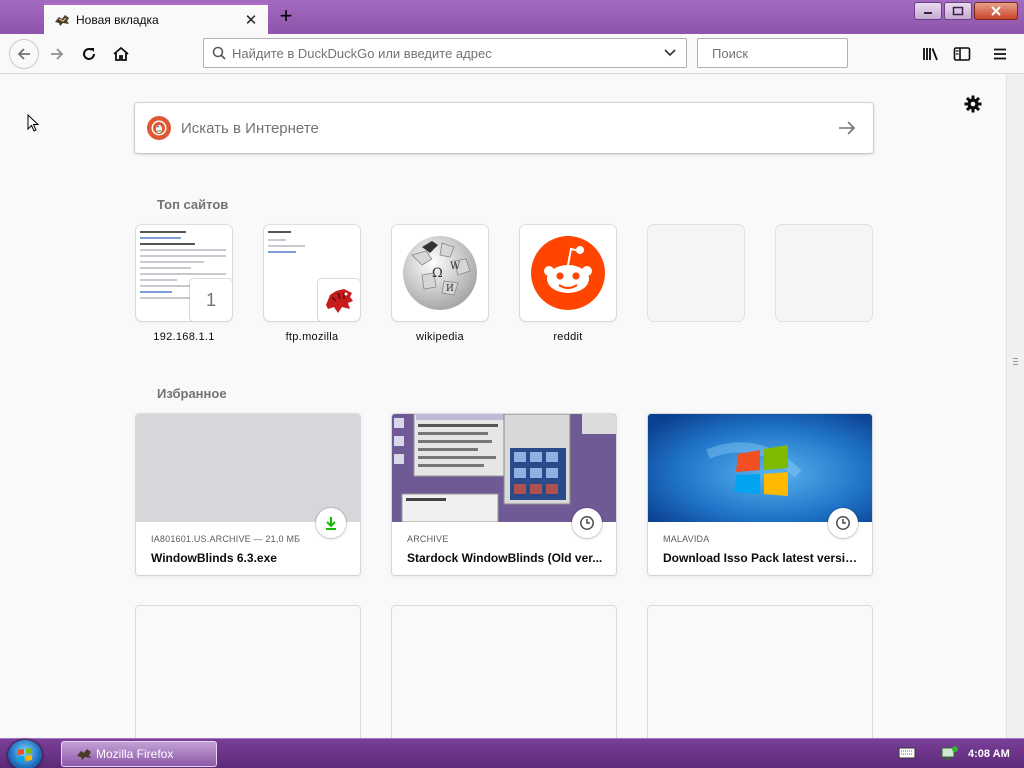 The width and height of the screenshot is (1024, 768). I want to click on top-site-ftp-mozilla: ftp.mozilla, so click(312, 284).